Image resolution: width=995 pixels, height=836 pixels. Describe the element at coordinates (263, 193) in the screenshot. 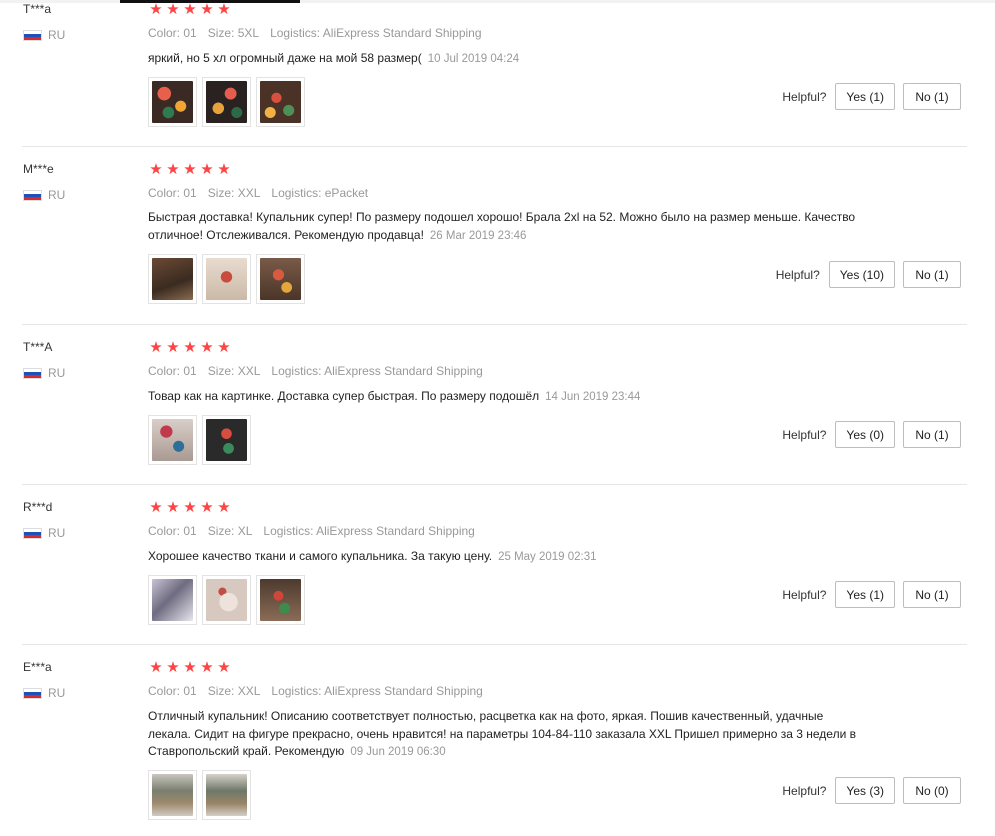

I see `order-info: Color: 01 Size: XXL Logistics: ePacket` at that location.